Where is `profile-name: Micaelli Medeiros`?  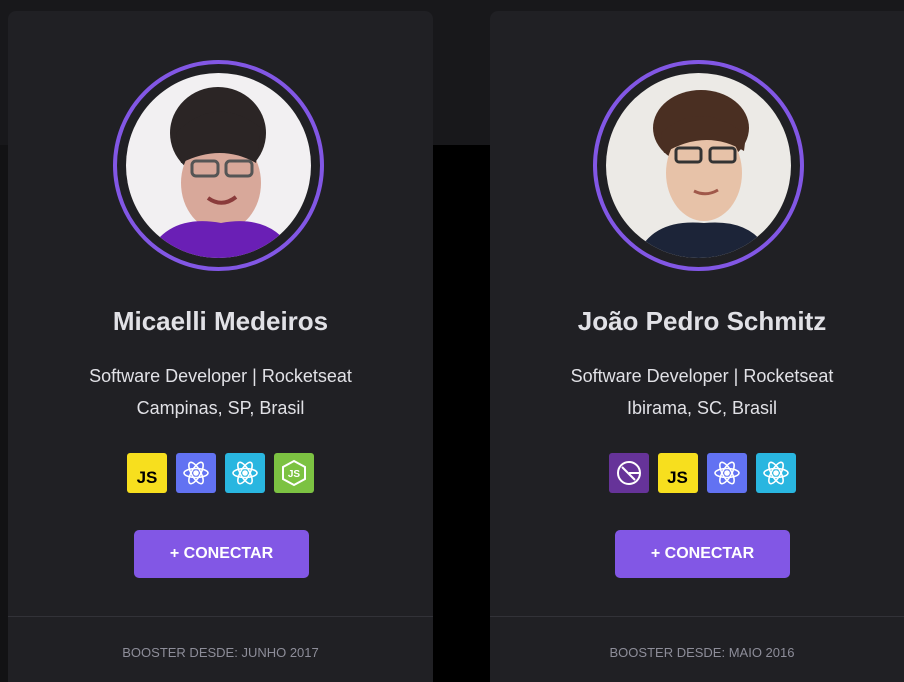 profile-name: Micaelli Medeiros is located at coordinates (220, 321).